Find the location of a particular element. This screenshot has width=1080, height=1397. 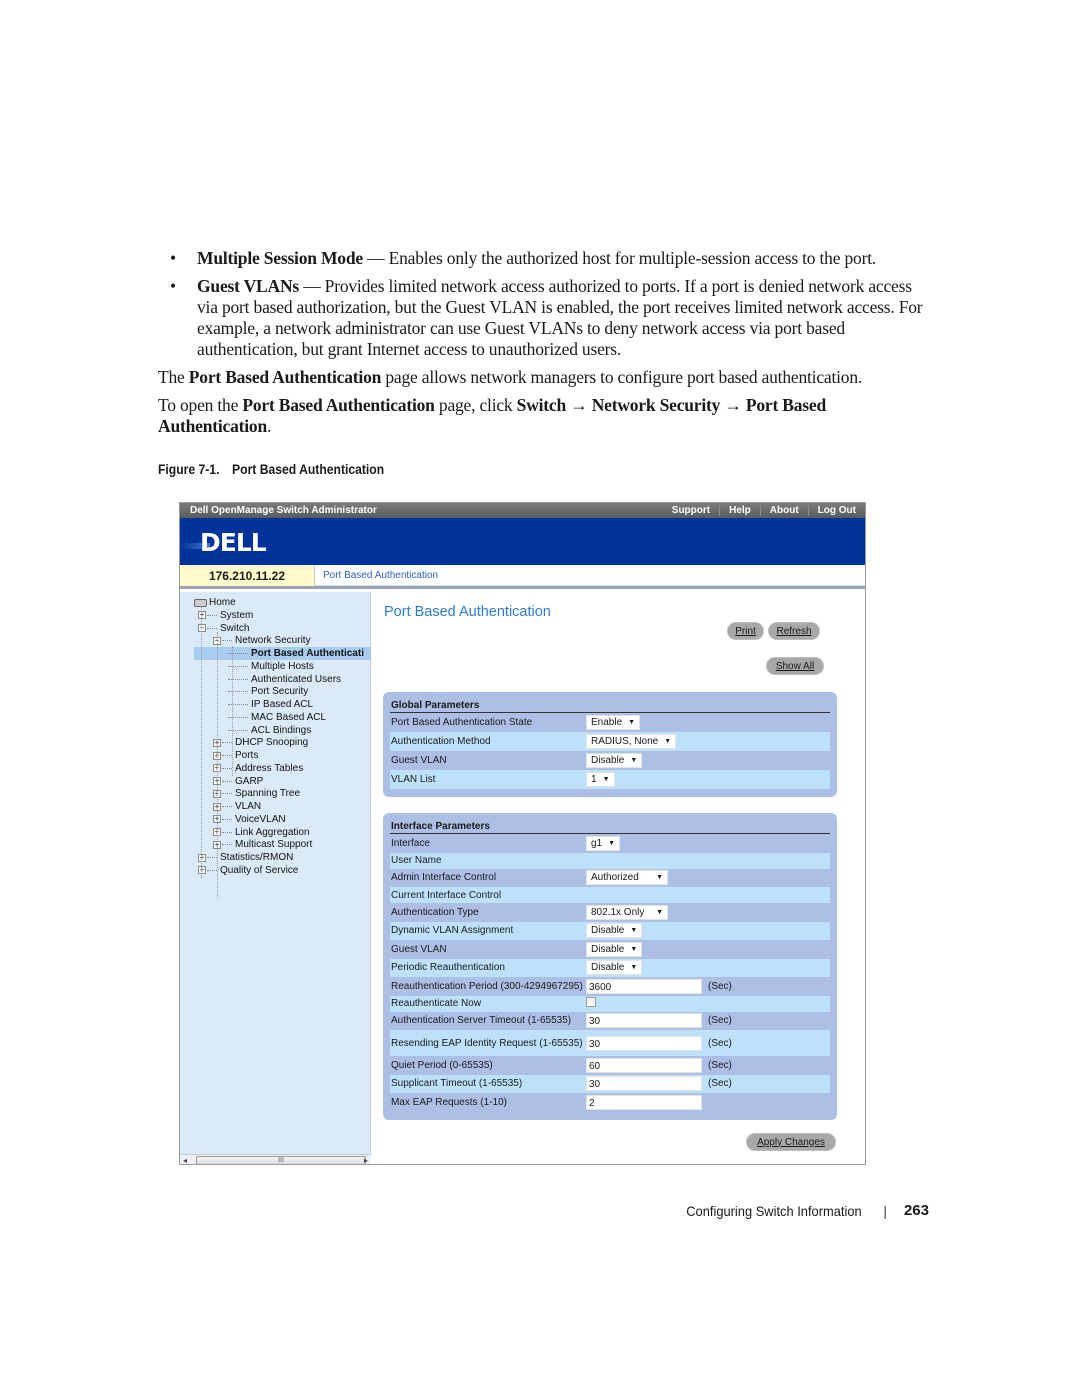

param-label: Resending EAP Identity Request (1-65535) is located at coordinates (487, 1043).